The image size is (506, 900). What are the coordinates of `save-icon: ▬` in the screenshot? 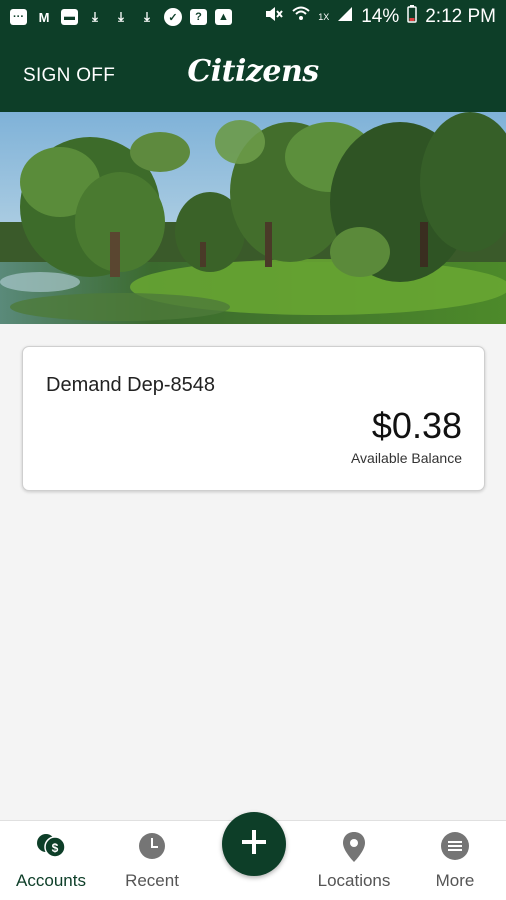 It's located at (69, 17).